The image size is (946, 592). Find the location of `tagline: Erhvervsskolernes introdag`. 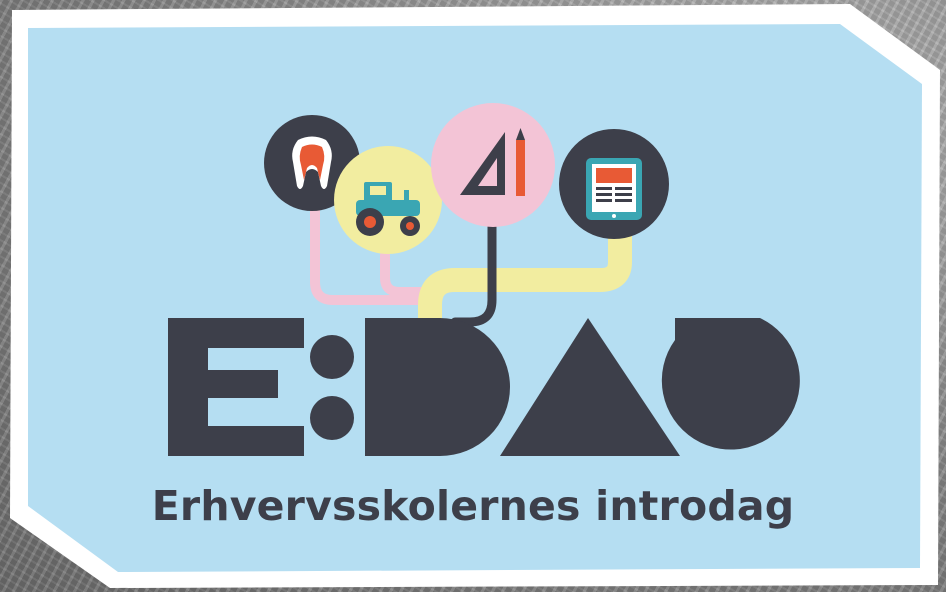

tagline: Erhvervsskolernes introdag is located at coordinates (473, 506).